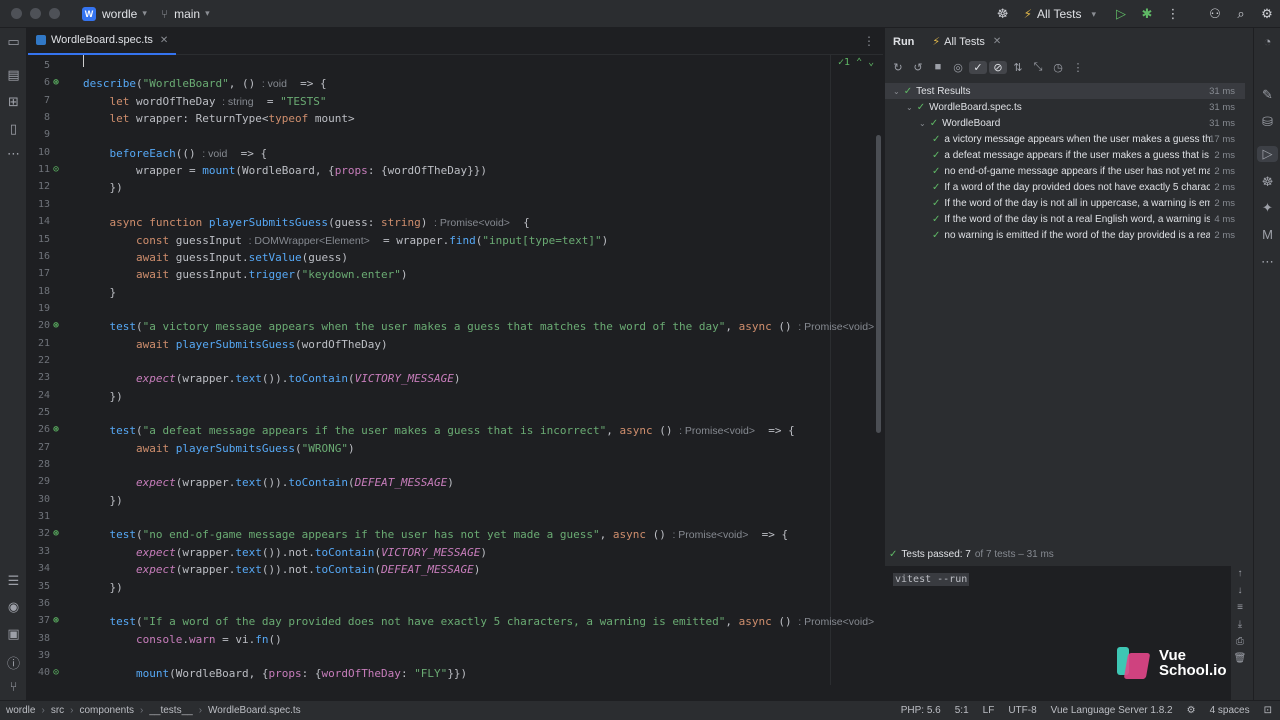 The width and height of the screenshot is (1280, 720). Describe the element at coordinates (1215, 14) in the screenshot. I see `add-user-icon: ⚇` at that location.